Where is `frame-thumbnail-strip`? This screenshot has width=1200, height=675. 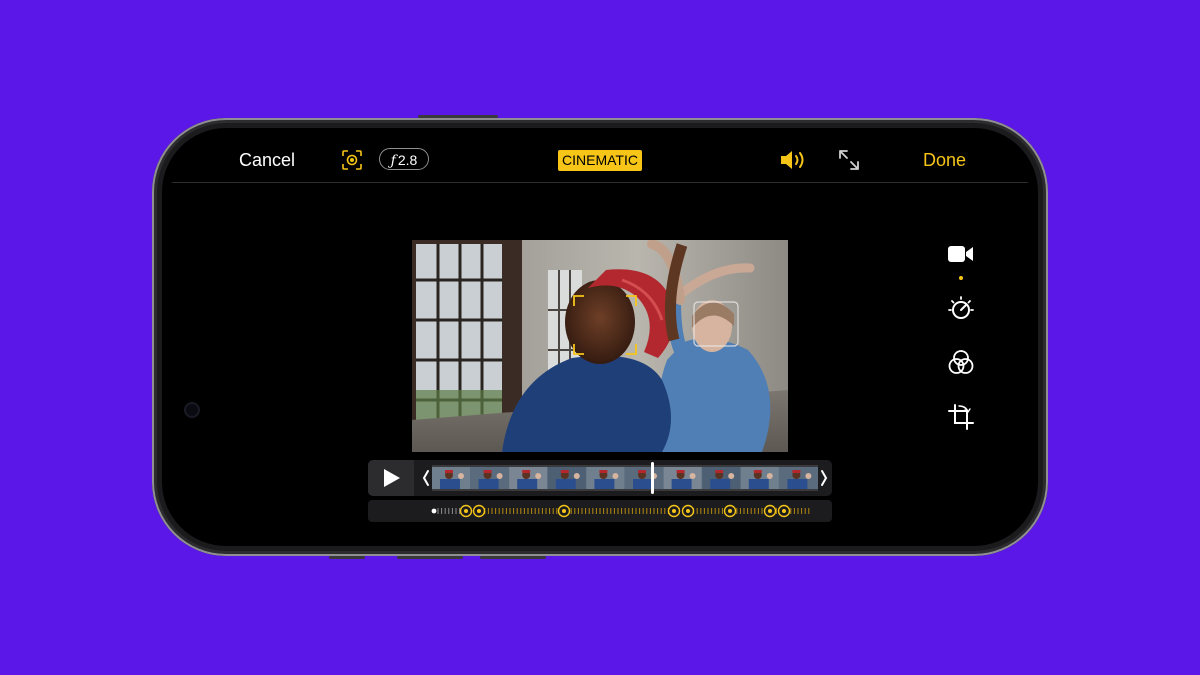 frame-thumbnail-strip is located at coordinates (625, 478).